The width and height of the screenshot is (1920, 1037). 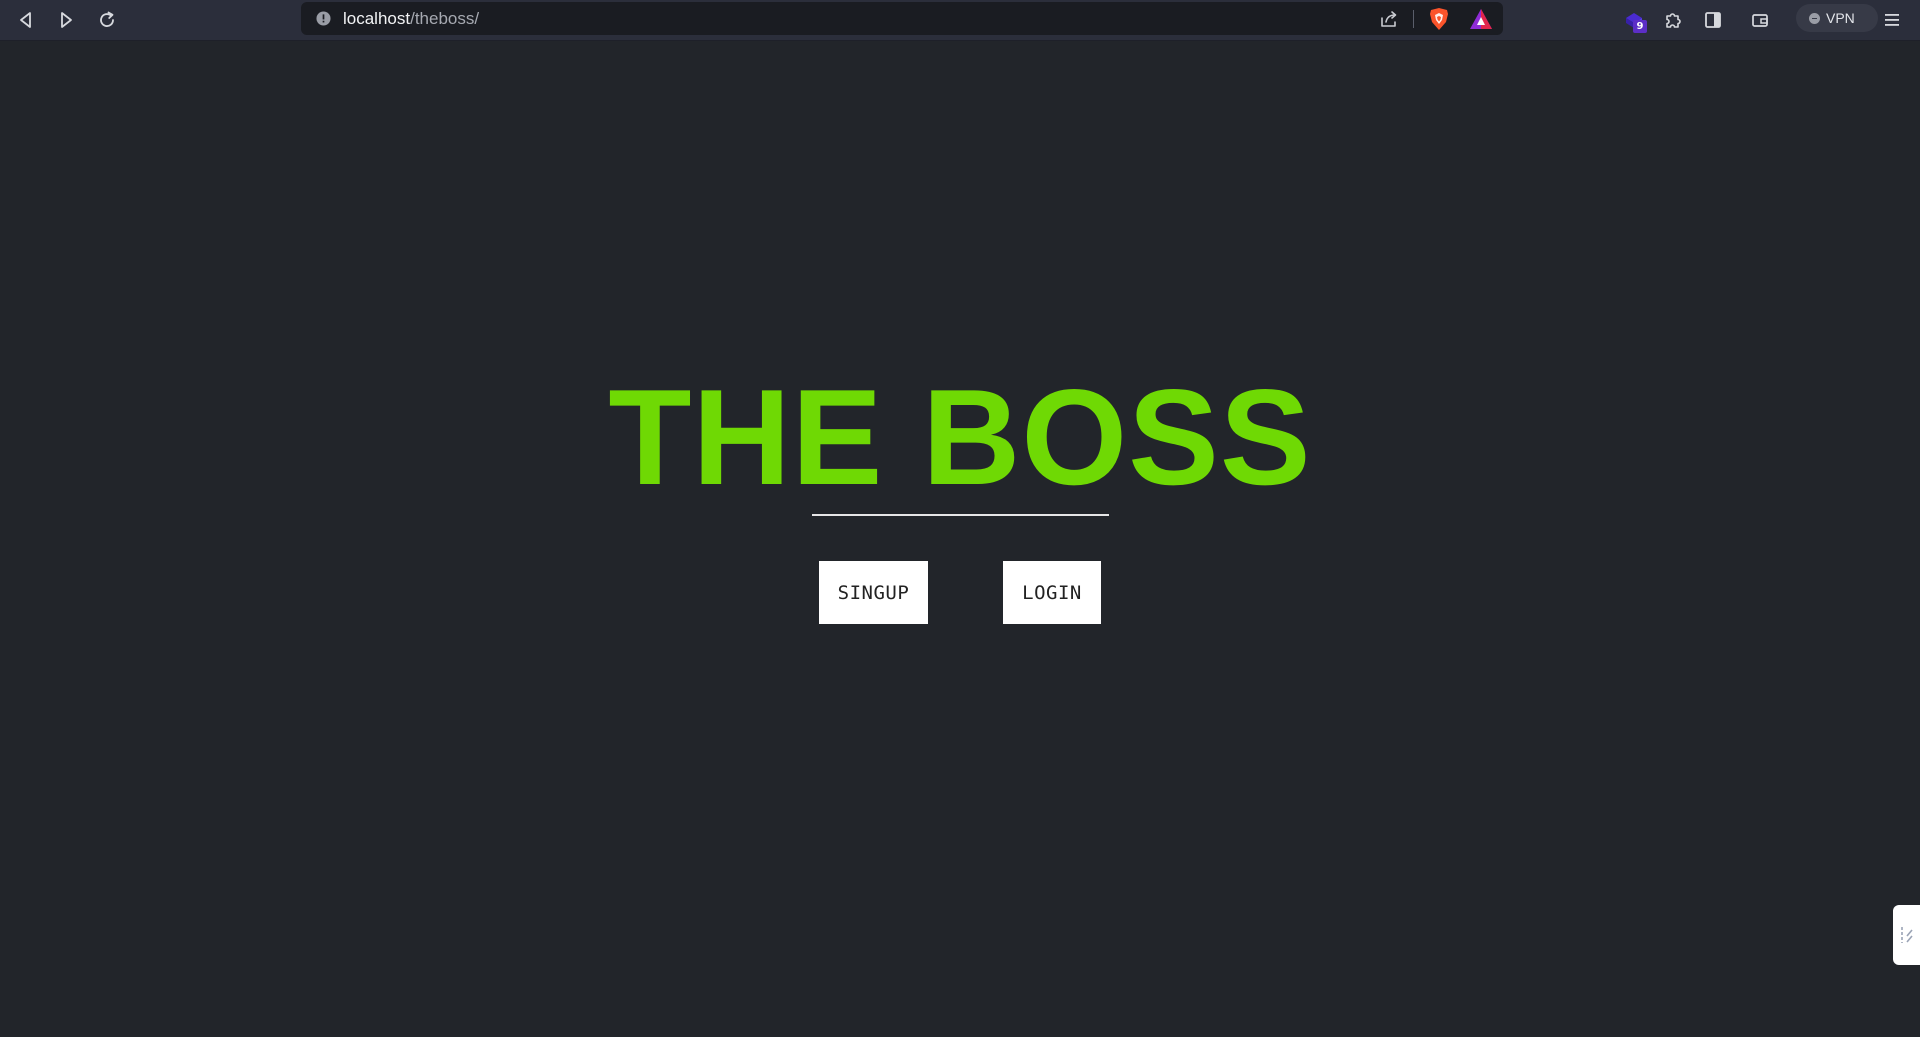 What do you see at coordinates (1439, 19) in the screenshot?
I see `brave-shields-icon` at bounding box center [1439, 19].